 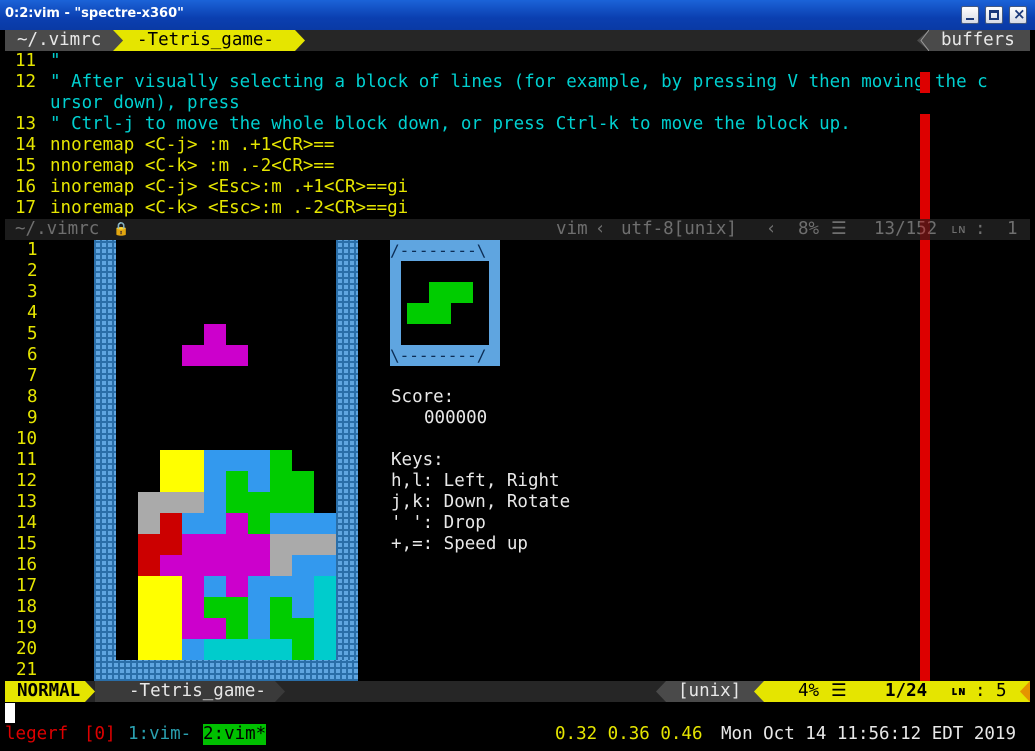 What do you see at coordinates (347, 460) in the screenshot?
I see `board-right-wall` at bounding box center [347, 460].